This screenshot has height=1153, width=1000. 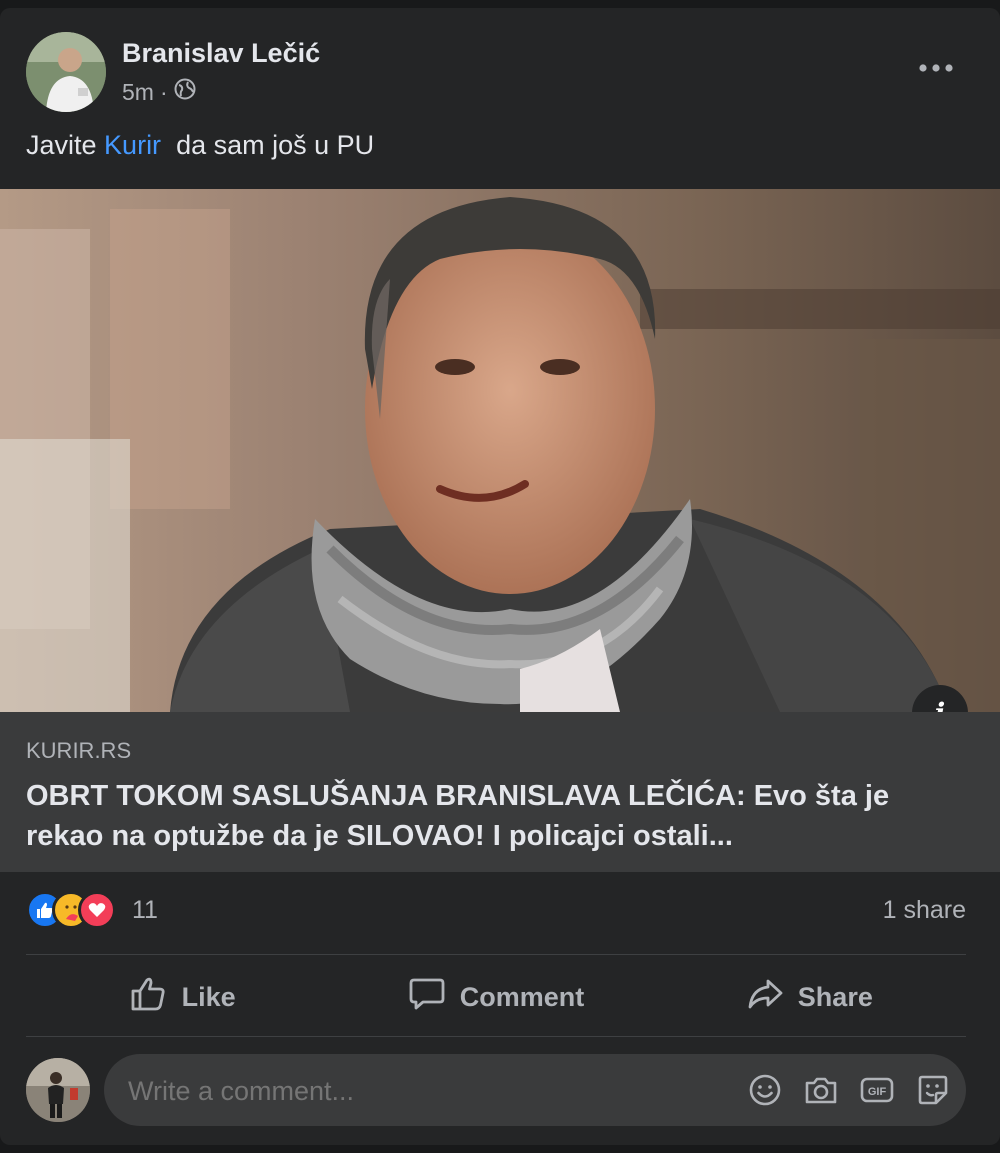 I want to click on camera-icon, so click(x=821, y=1090).